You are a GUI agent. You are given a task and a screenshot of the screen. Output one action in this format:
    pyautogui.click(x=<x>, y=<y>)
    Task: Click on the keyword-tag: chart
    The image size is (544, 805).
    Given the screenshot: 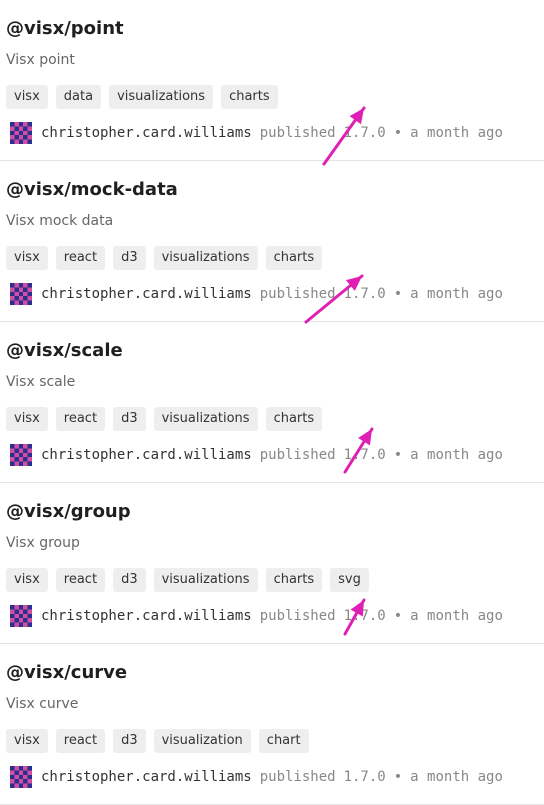 What is the action you would take?
    pyautogui.click(x=283, y=741)
    